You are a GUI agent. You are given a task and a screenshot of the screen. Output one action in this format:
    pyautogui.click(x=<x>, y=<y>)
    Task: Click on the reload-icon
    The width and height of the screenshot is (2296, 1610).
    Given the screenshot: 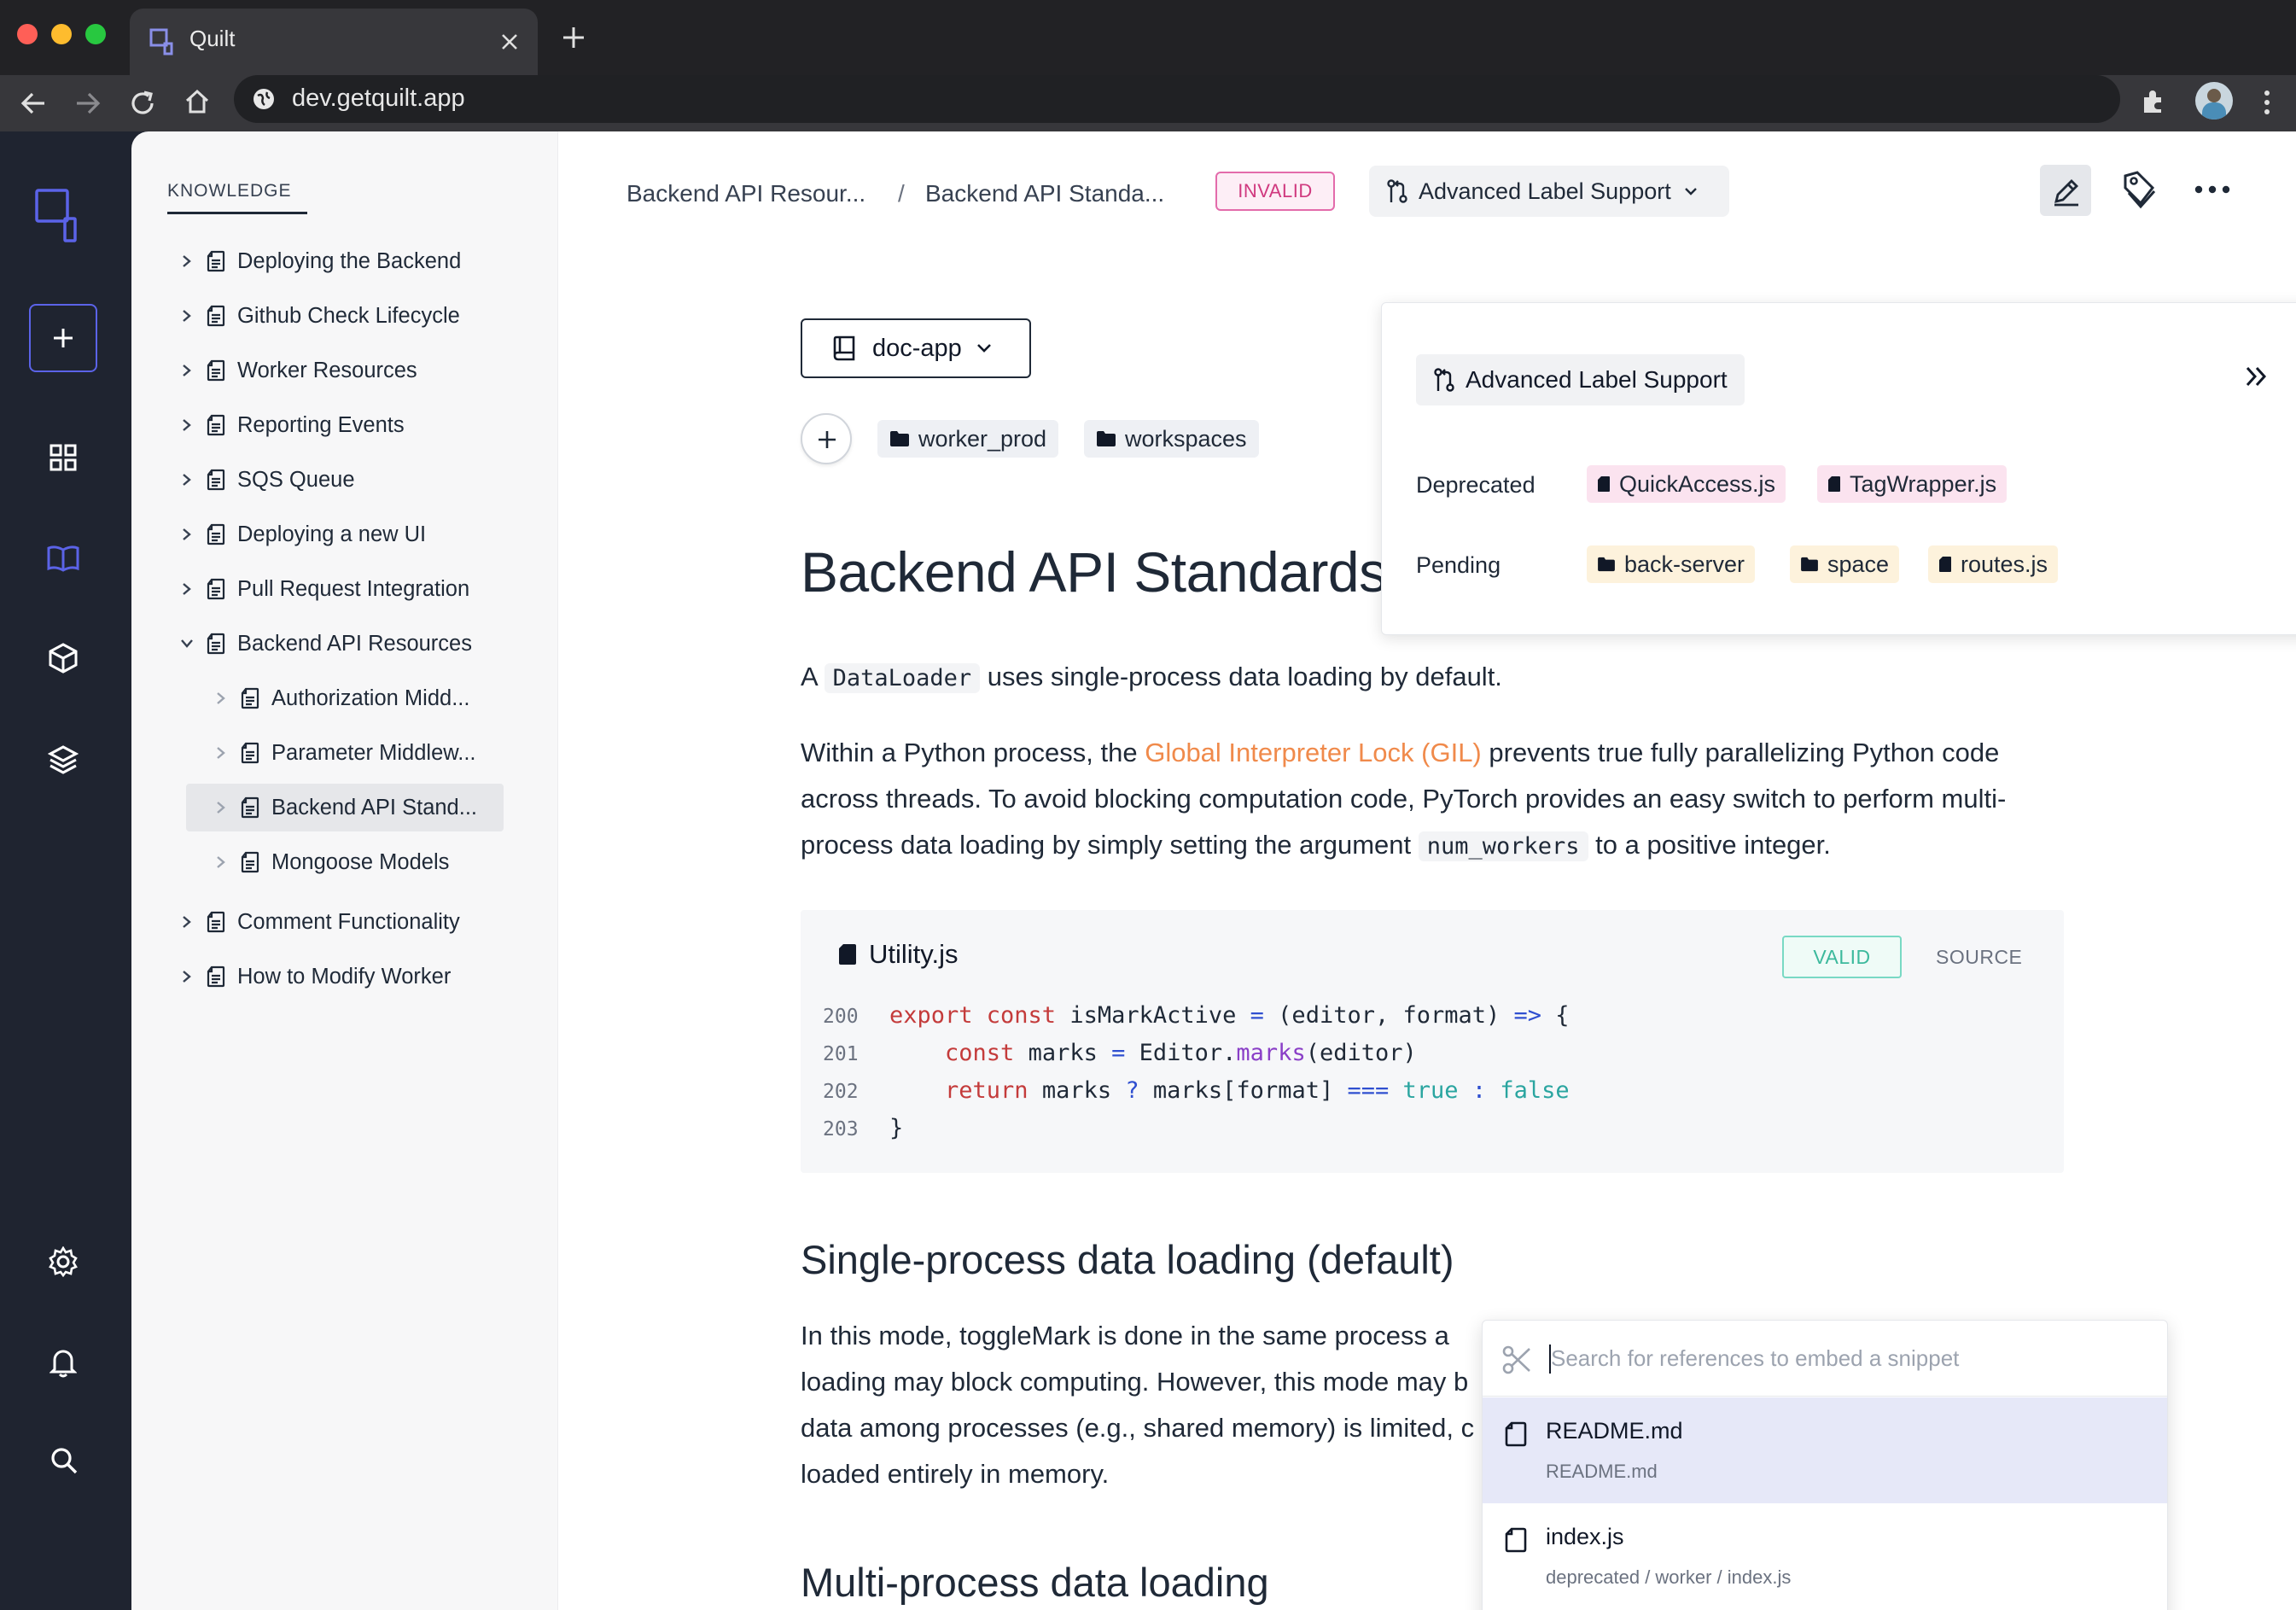 What is the action you would take?
    pyautogui.click(x=143, y=103)
    